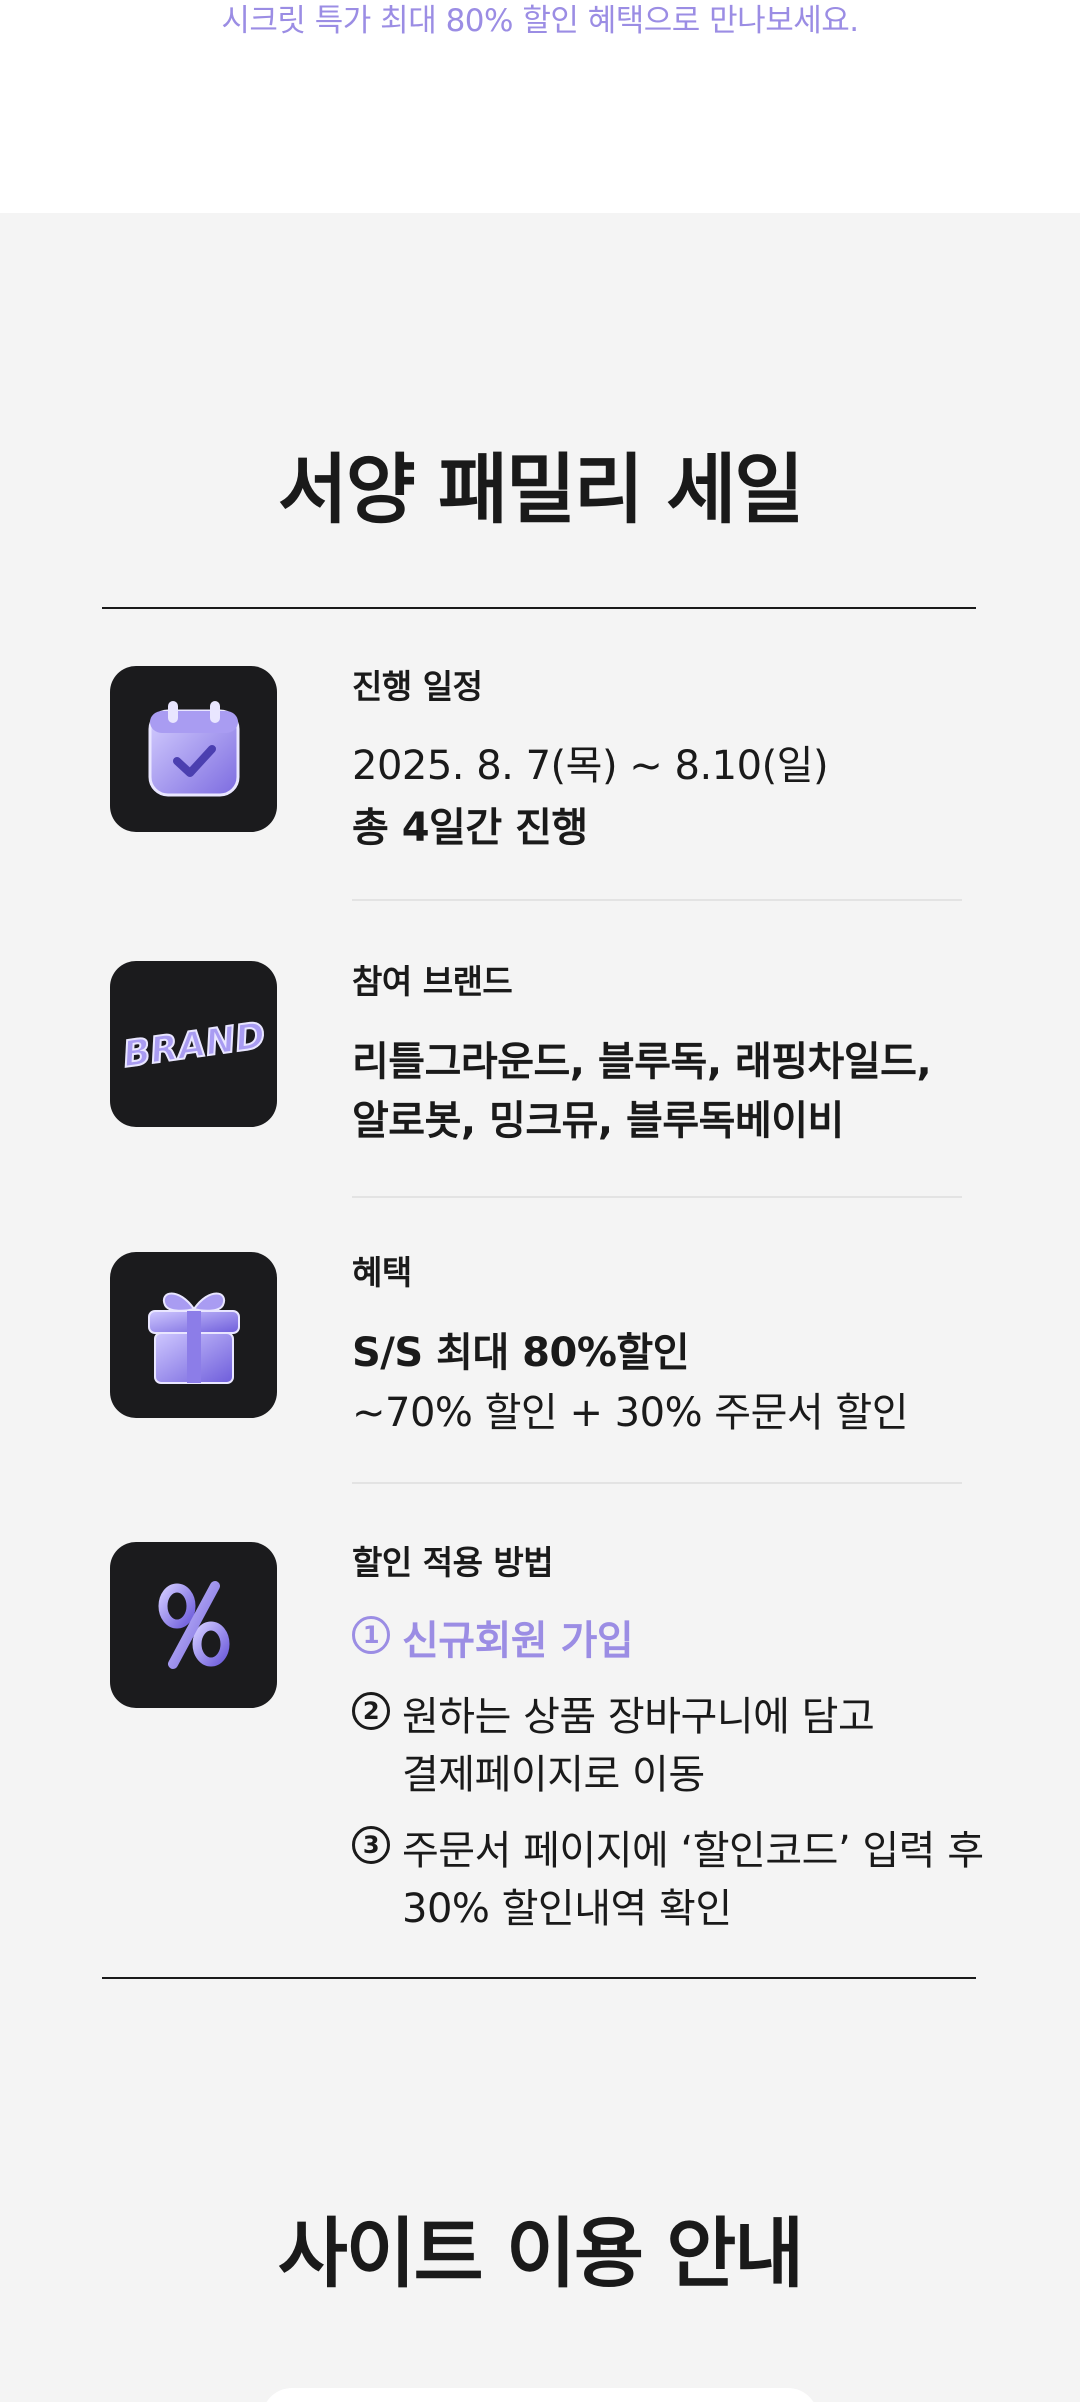 This screenshot has height=2402, width=1080. I want to click on section-rule-top, so click(539, 608).